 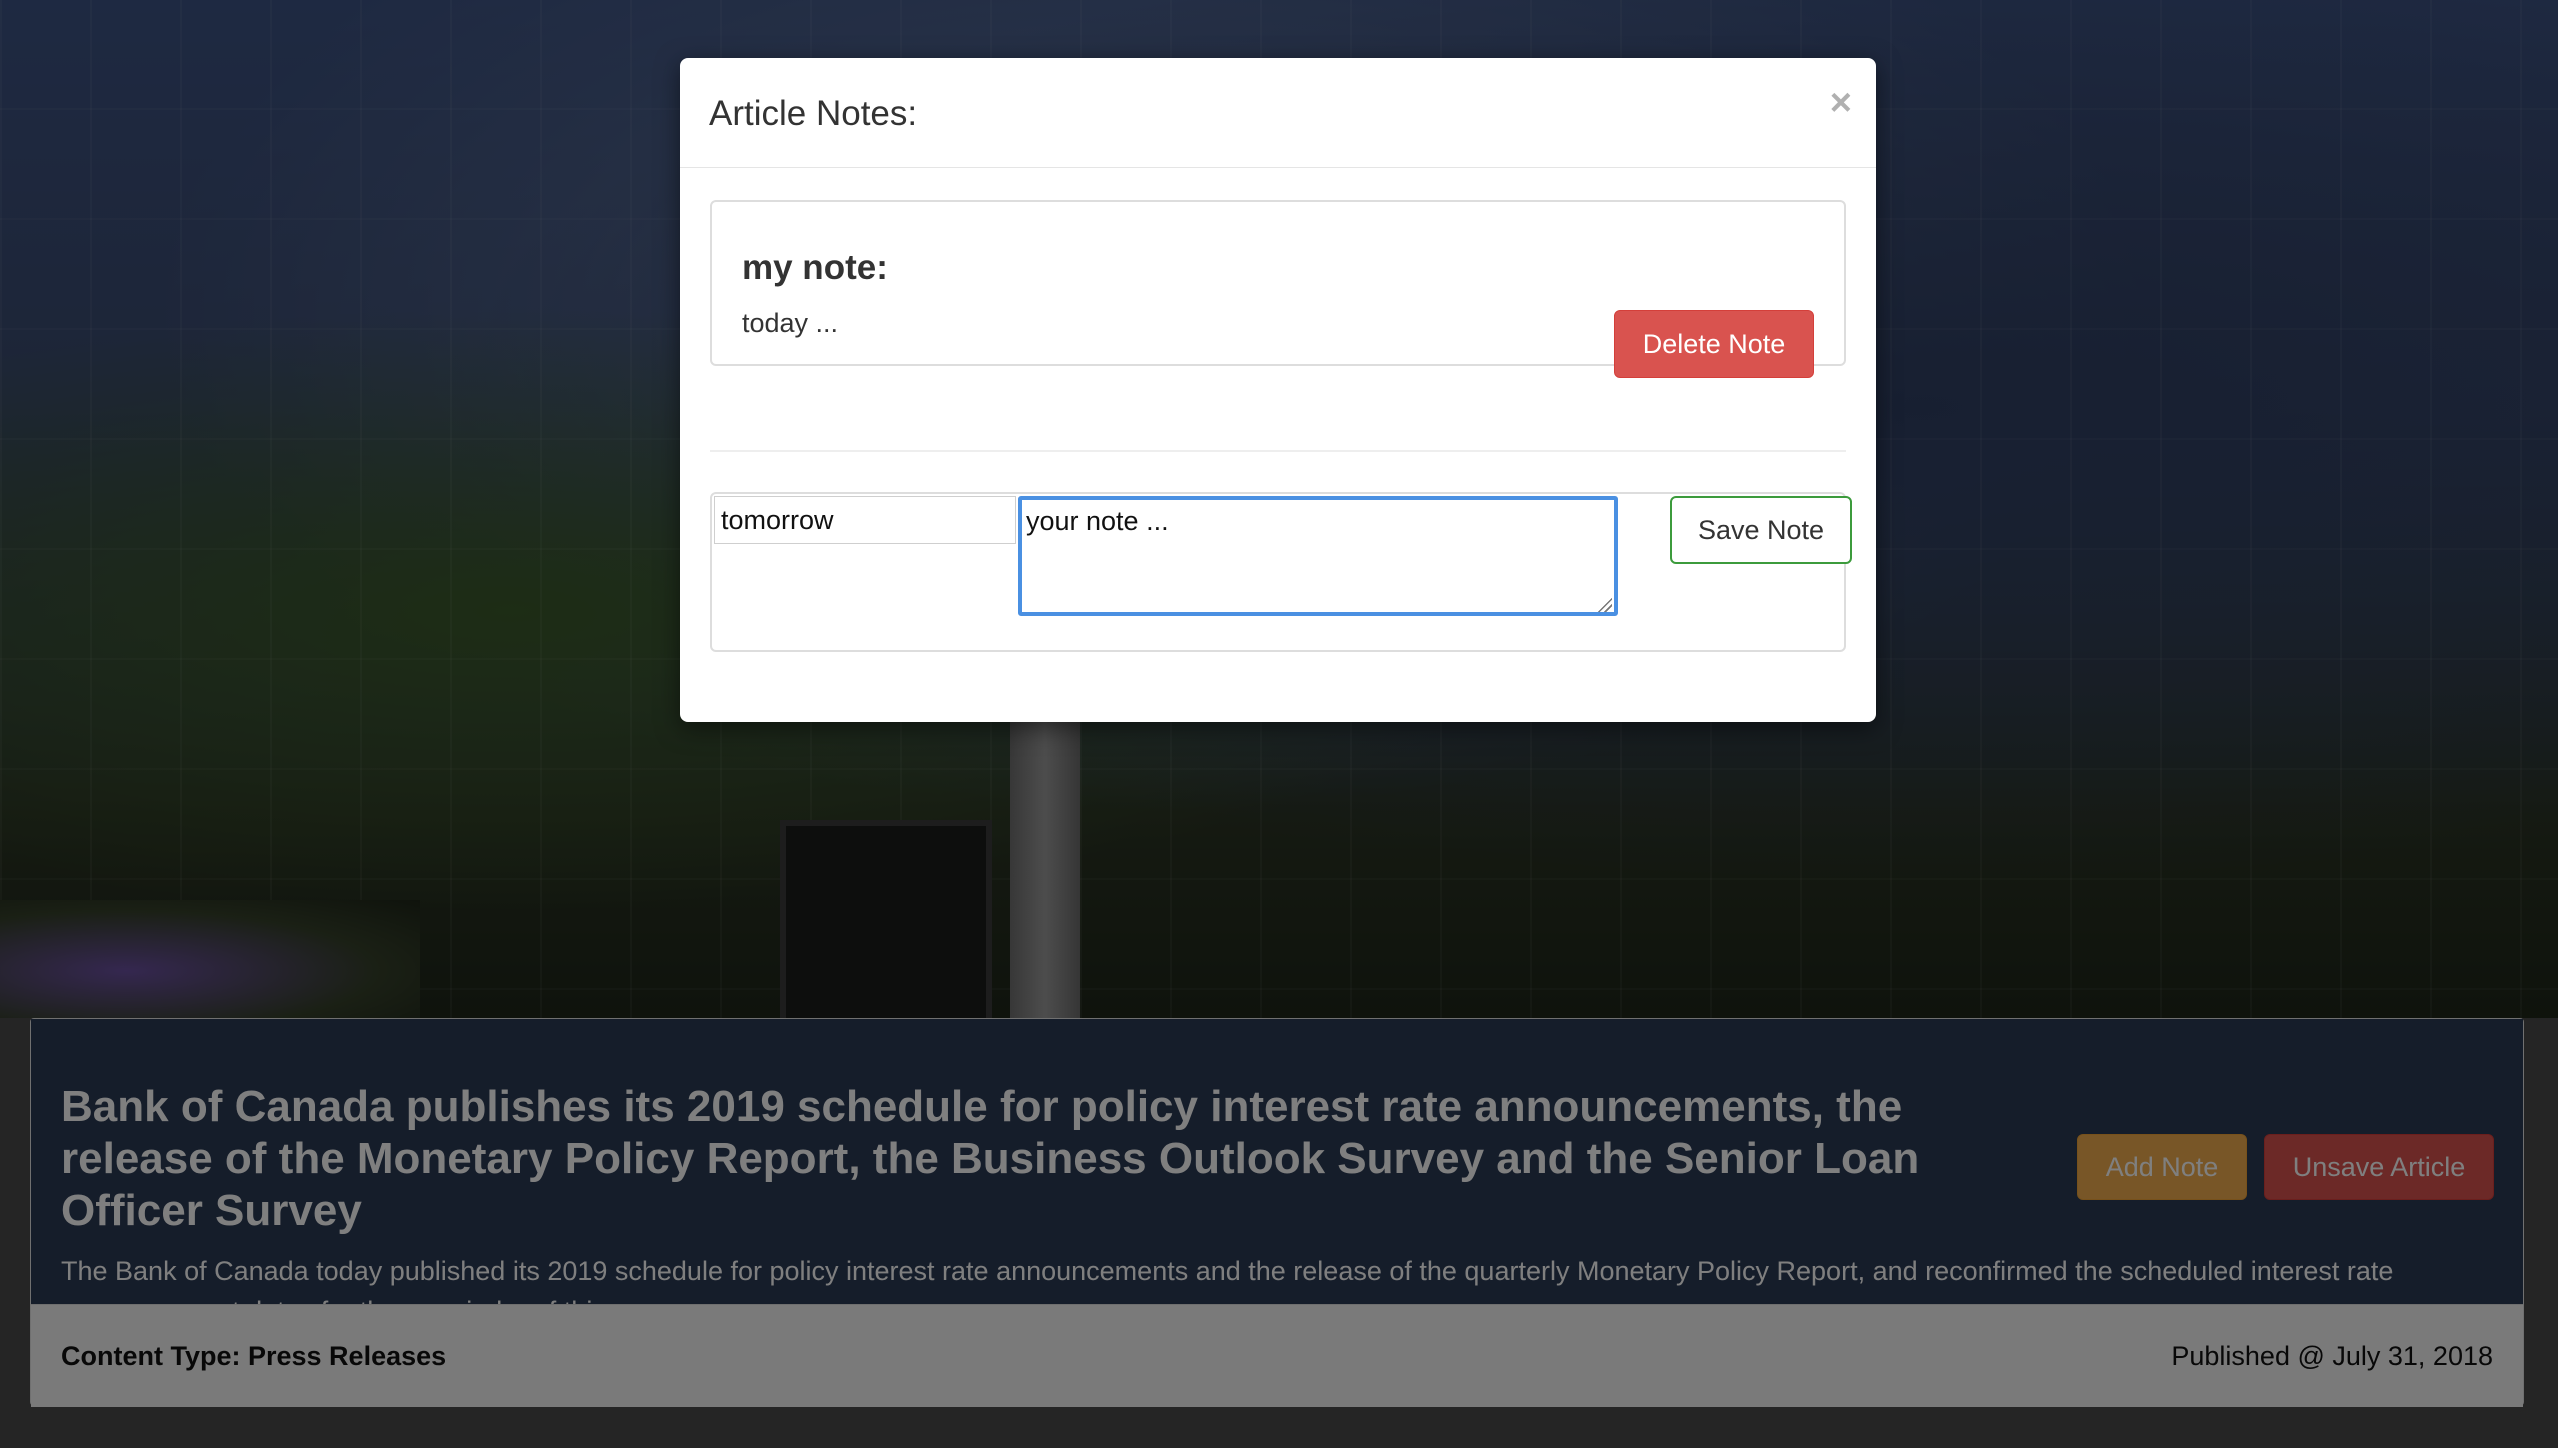 What do you see at coordinates (1278, 113) in the screenshot?
I see `modal-header: Article Notes: ×` at bounding box center [1278, 113].